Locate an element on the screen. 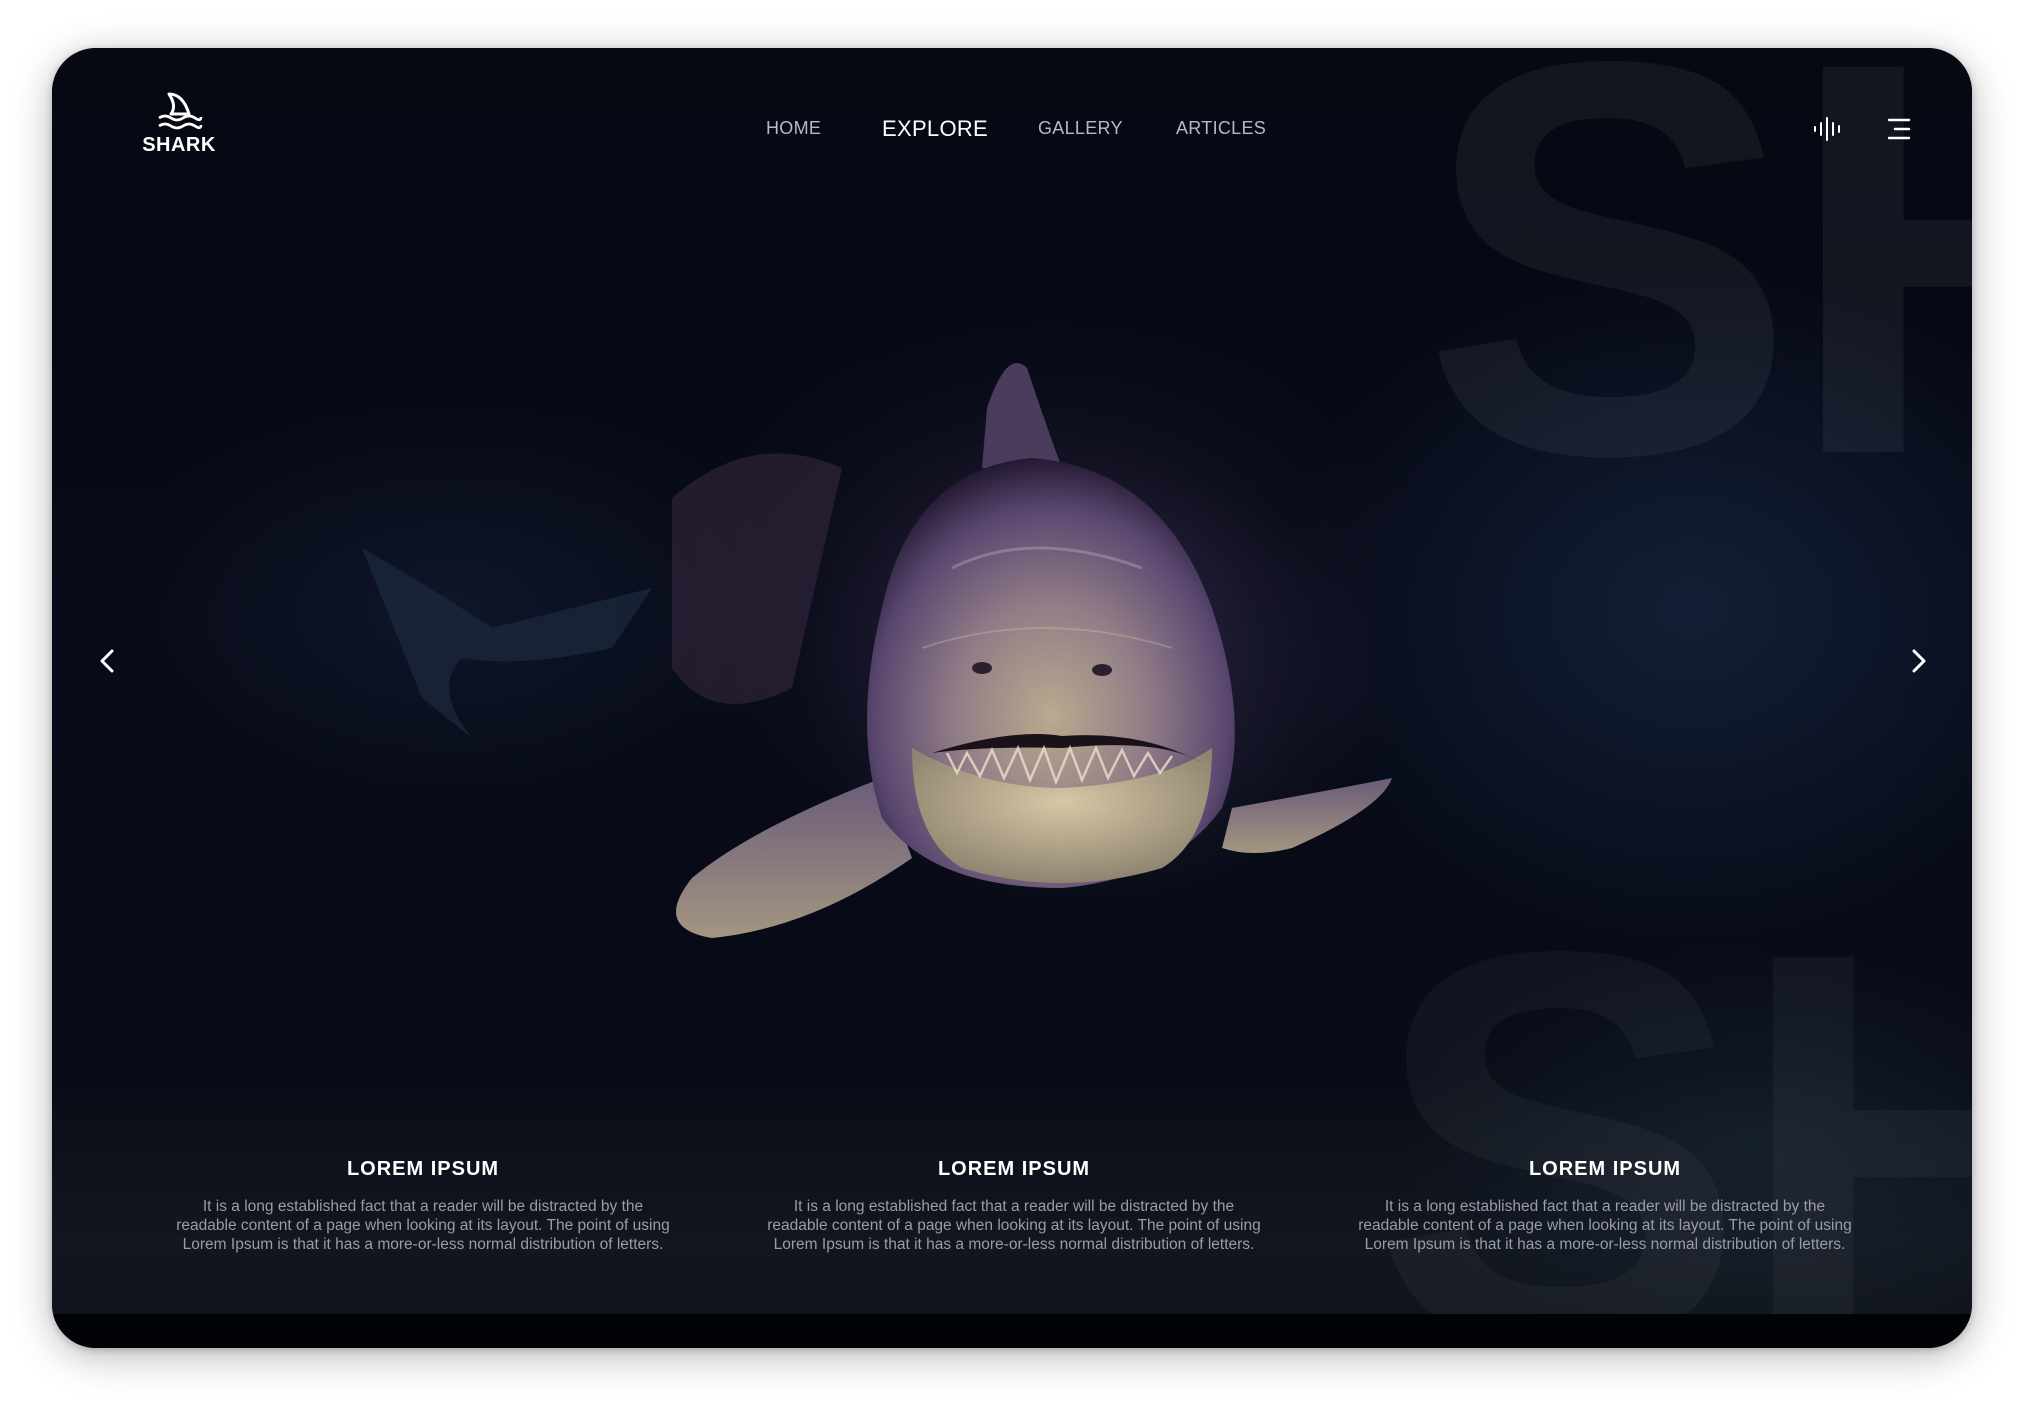 The width and height of the screenshot is (2024, 1404). chevron-left-icon is located at coordinates (108, 661).